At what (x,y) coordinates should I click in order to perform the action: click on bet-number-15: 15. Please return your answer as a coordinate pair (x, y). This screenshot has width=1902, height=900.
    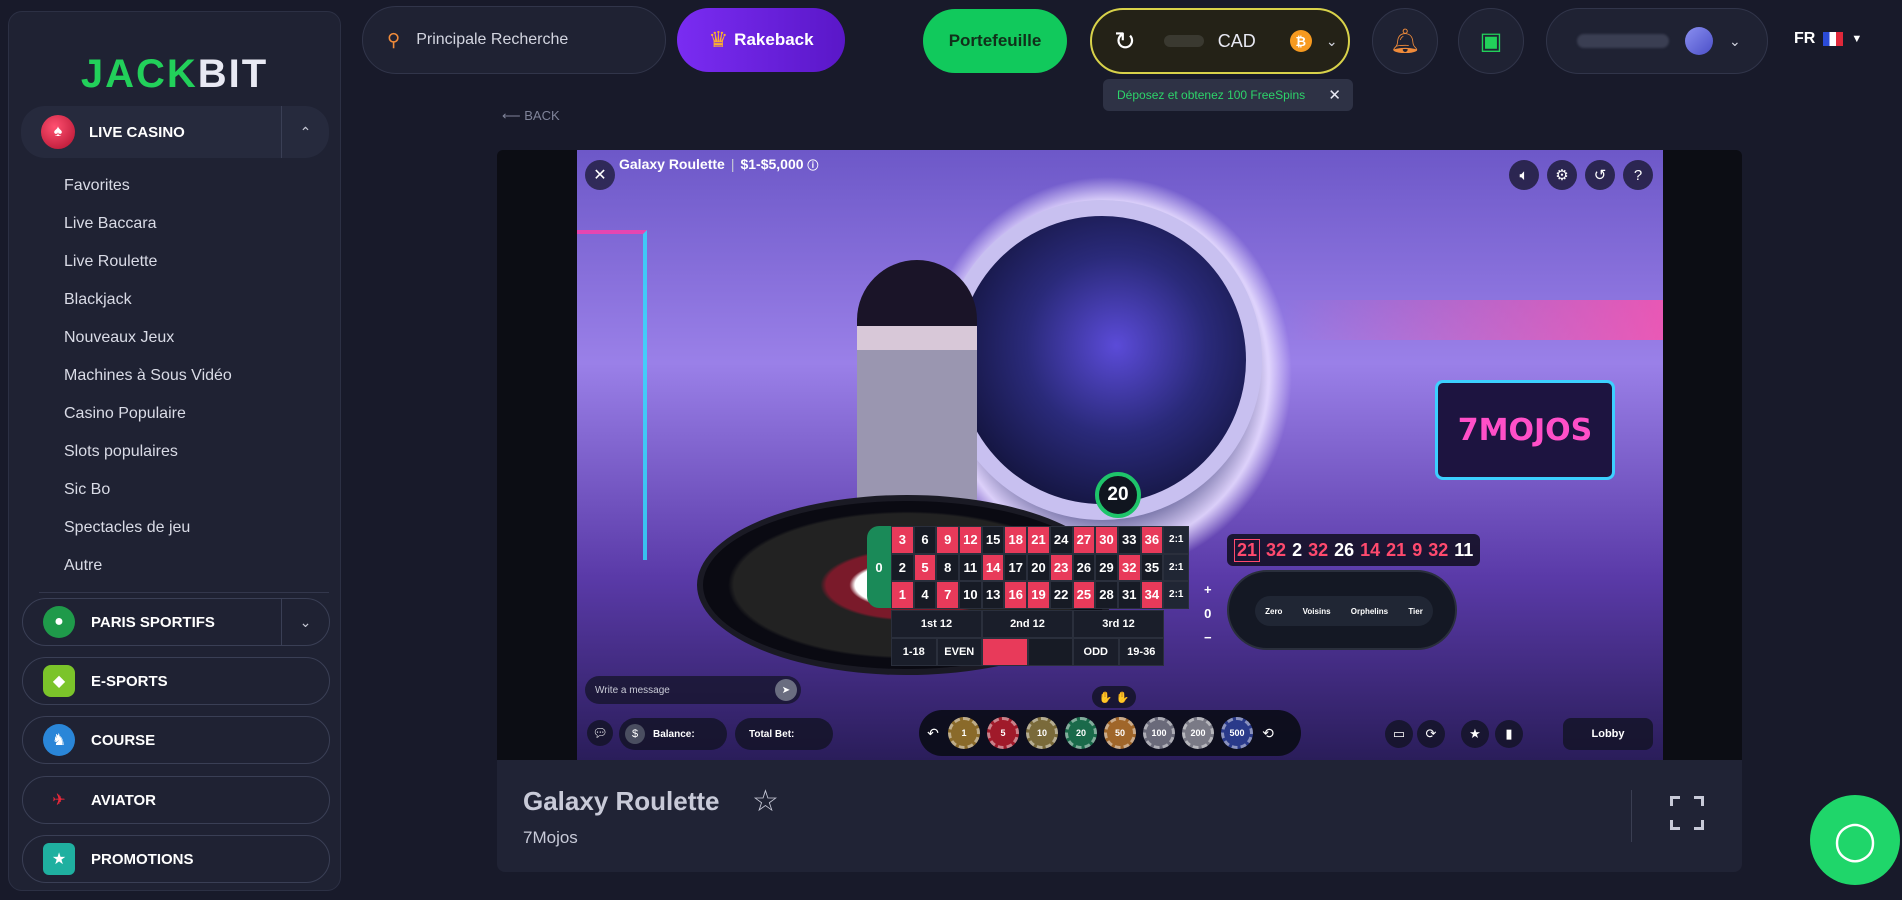
    Looking at the image, I should click on (993, 540).